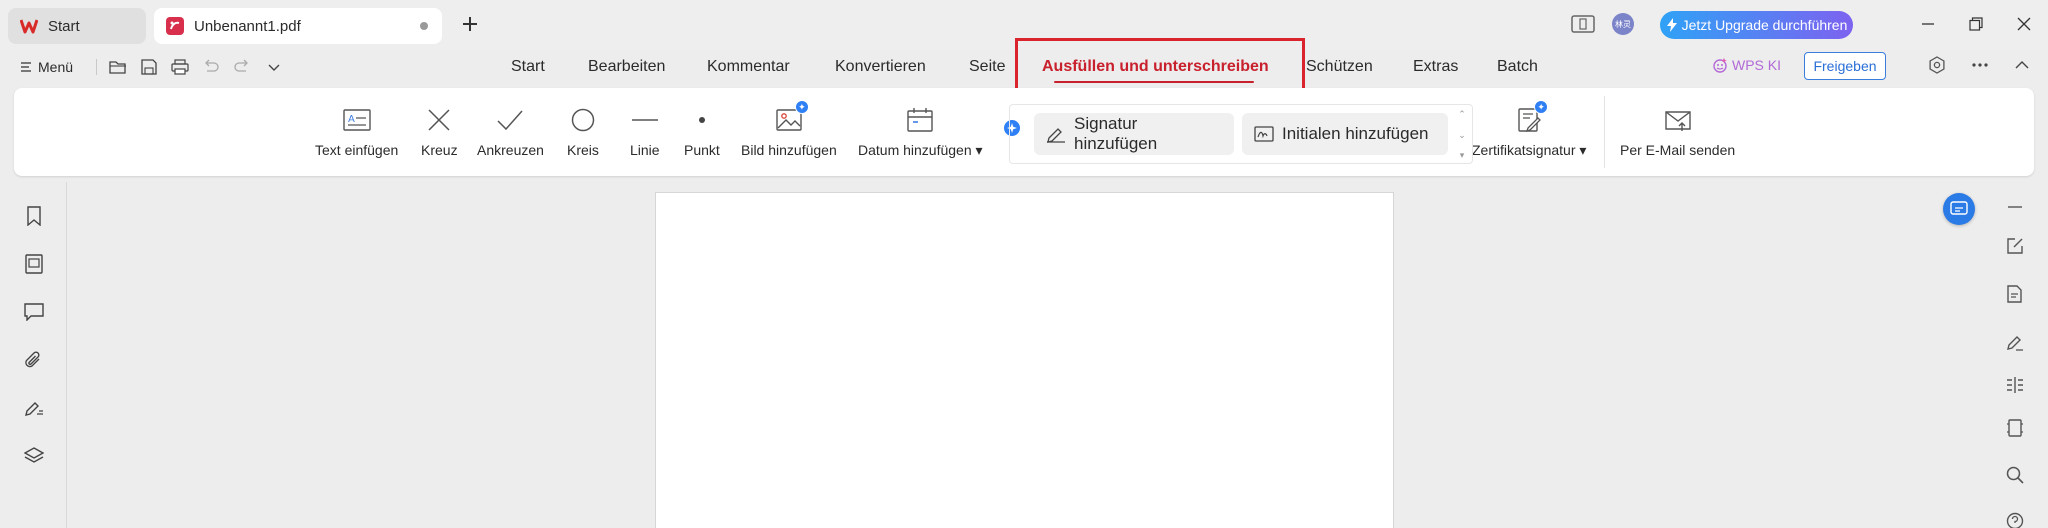  What do you see at coordinates (2019, 355) in the screenshot?
I see `right-sidebar` at bounding box center [2019, 355].